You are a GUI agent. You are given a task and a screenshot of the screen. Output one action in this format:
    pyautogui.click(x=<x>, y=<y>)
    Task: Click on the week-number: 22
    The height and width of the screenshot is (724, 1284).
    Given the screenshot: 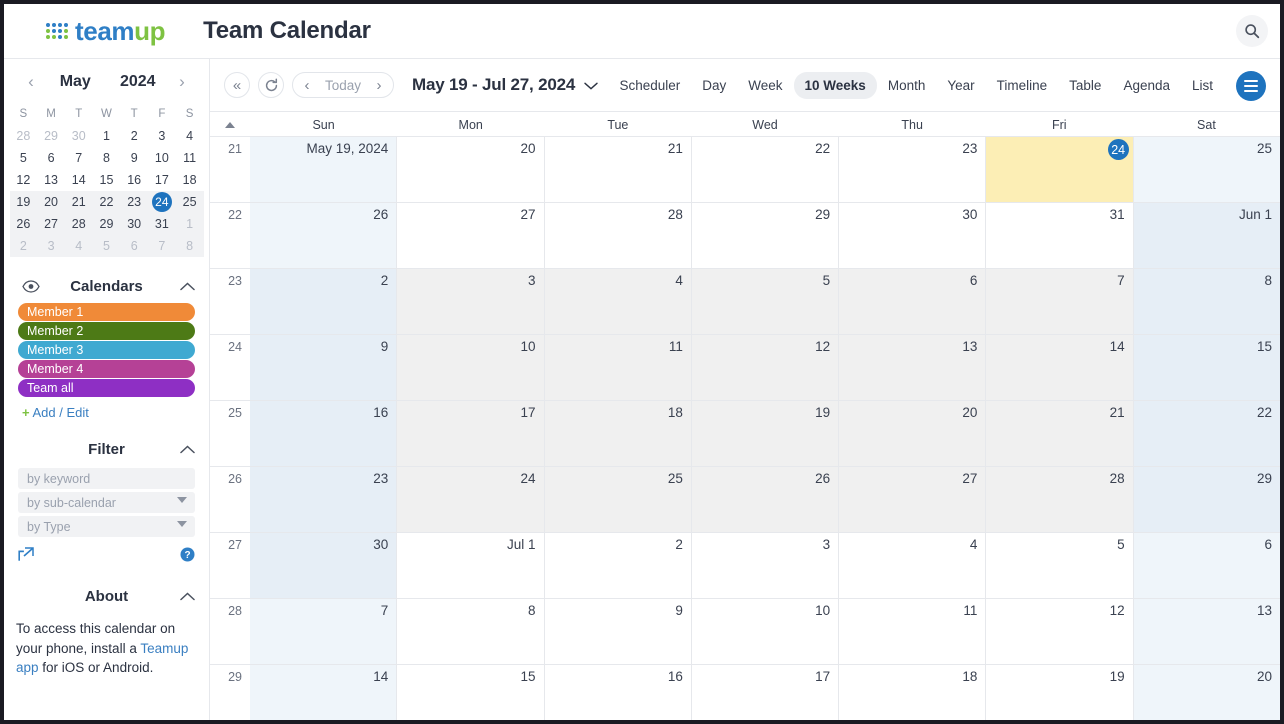 What is the action you would take?
    pyautogui.click(x=230, y=235)
    